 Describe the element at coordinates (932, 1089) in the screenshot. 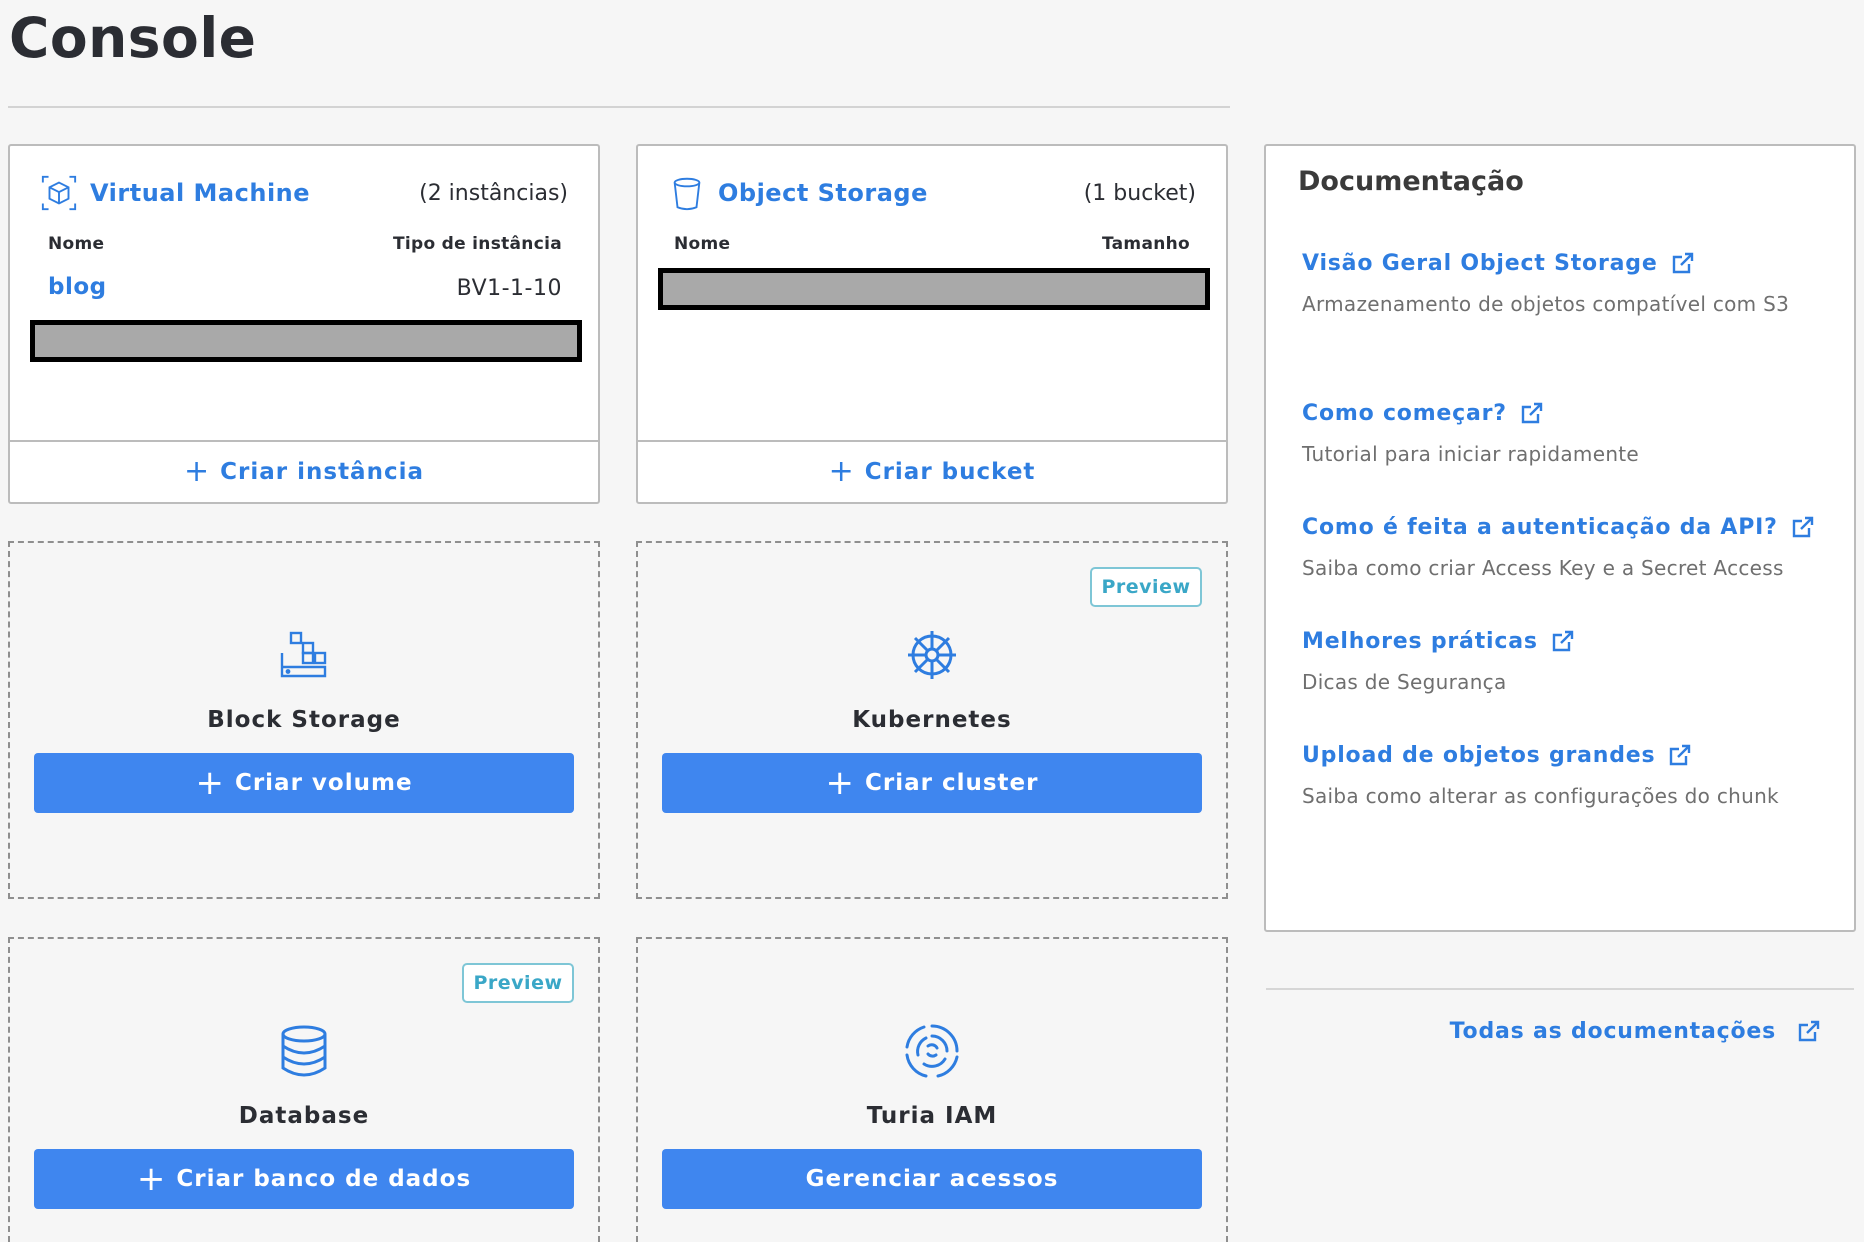

I see `iam-tile: Turia IAM Gerenciar acessos` at that location.